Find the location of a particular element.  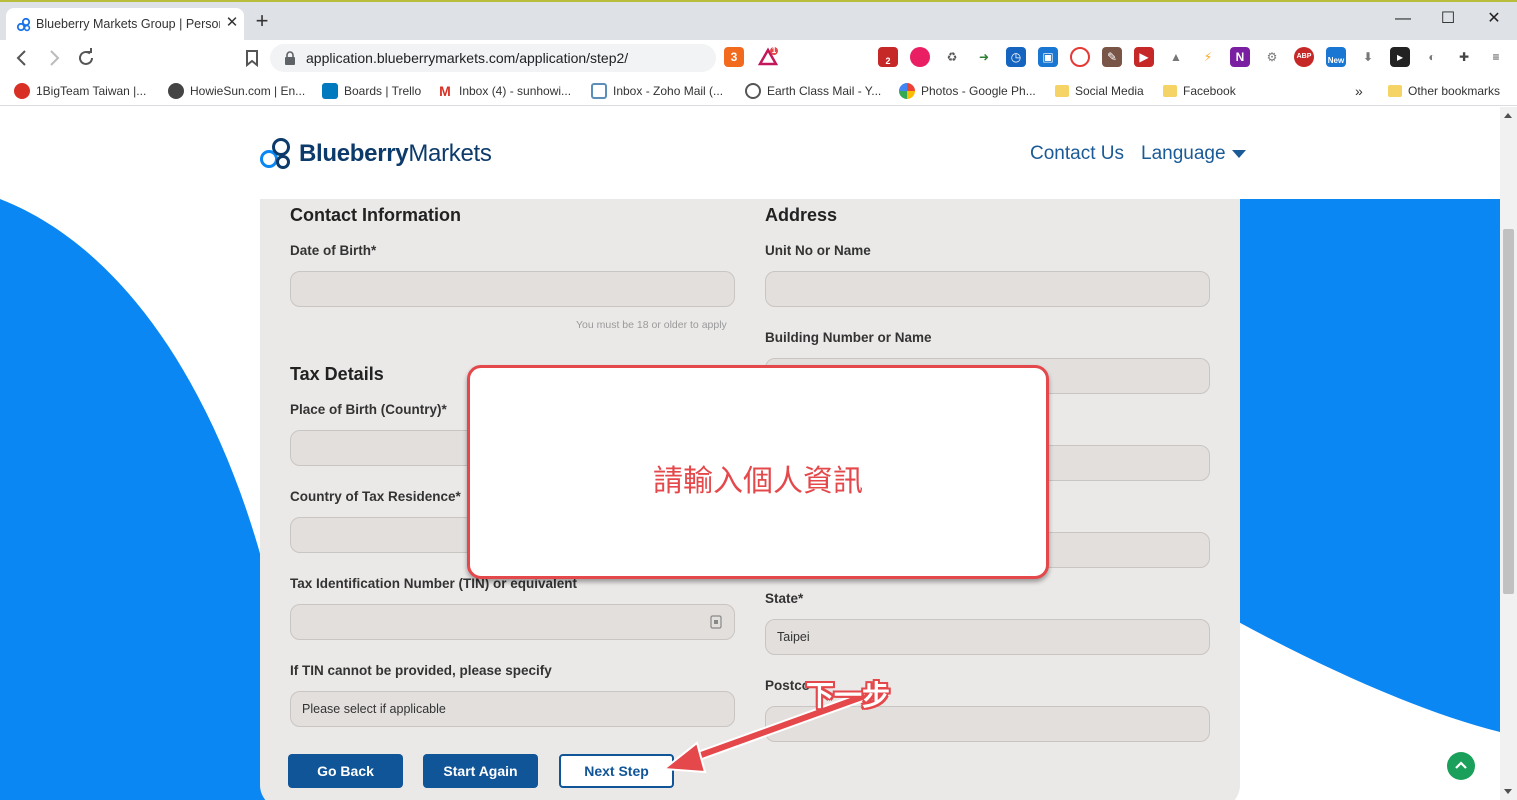

other-bookmarks-label: Other bookmarks is located at coordinates (1454, 91).